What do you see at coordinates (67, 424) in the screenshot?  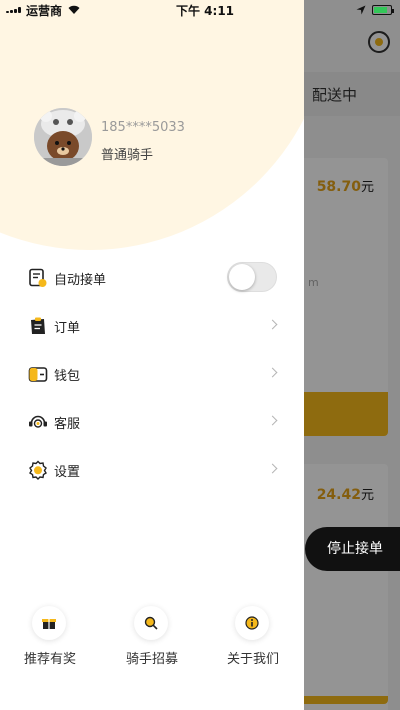 I see `menu-item-label: 客服` at bounding box center [67, 424].